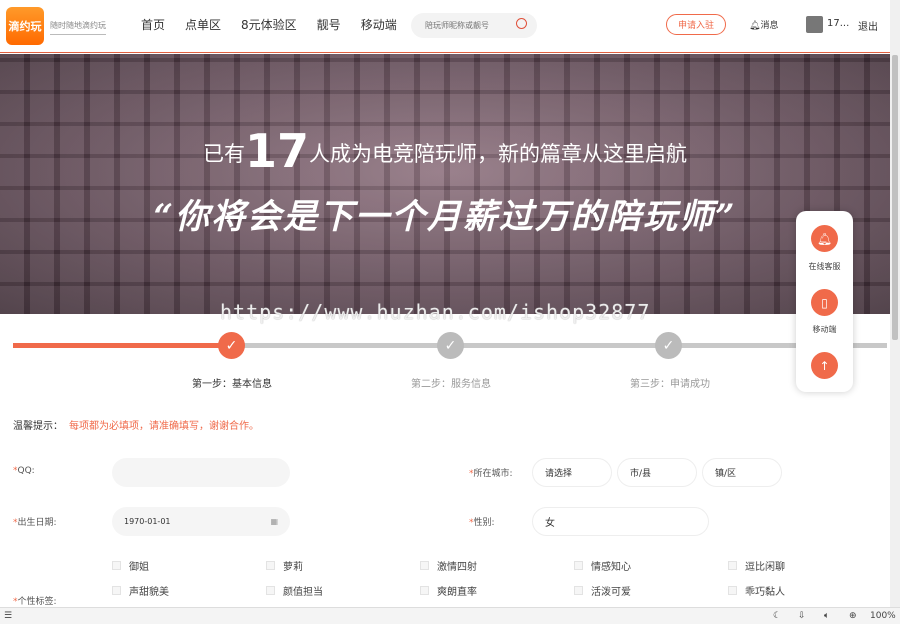 The width and height of the screenshot is (900, 624). I want to click on search-box, so click(474, 25).